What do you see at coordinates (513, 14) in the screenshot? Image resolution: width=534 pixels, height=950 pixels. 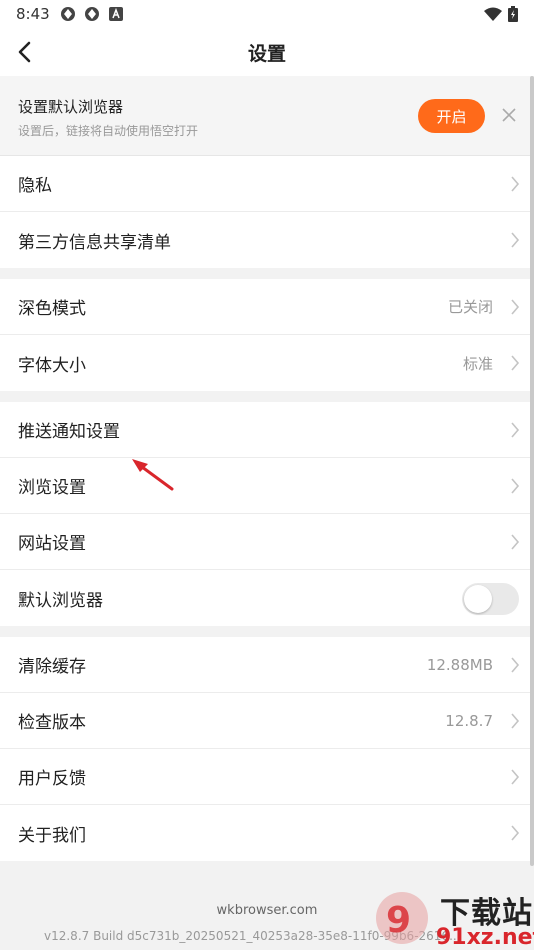 I see `battery-icon` at bounding box center [513, 14].